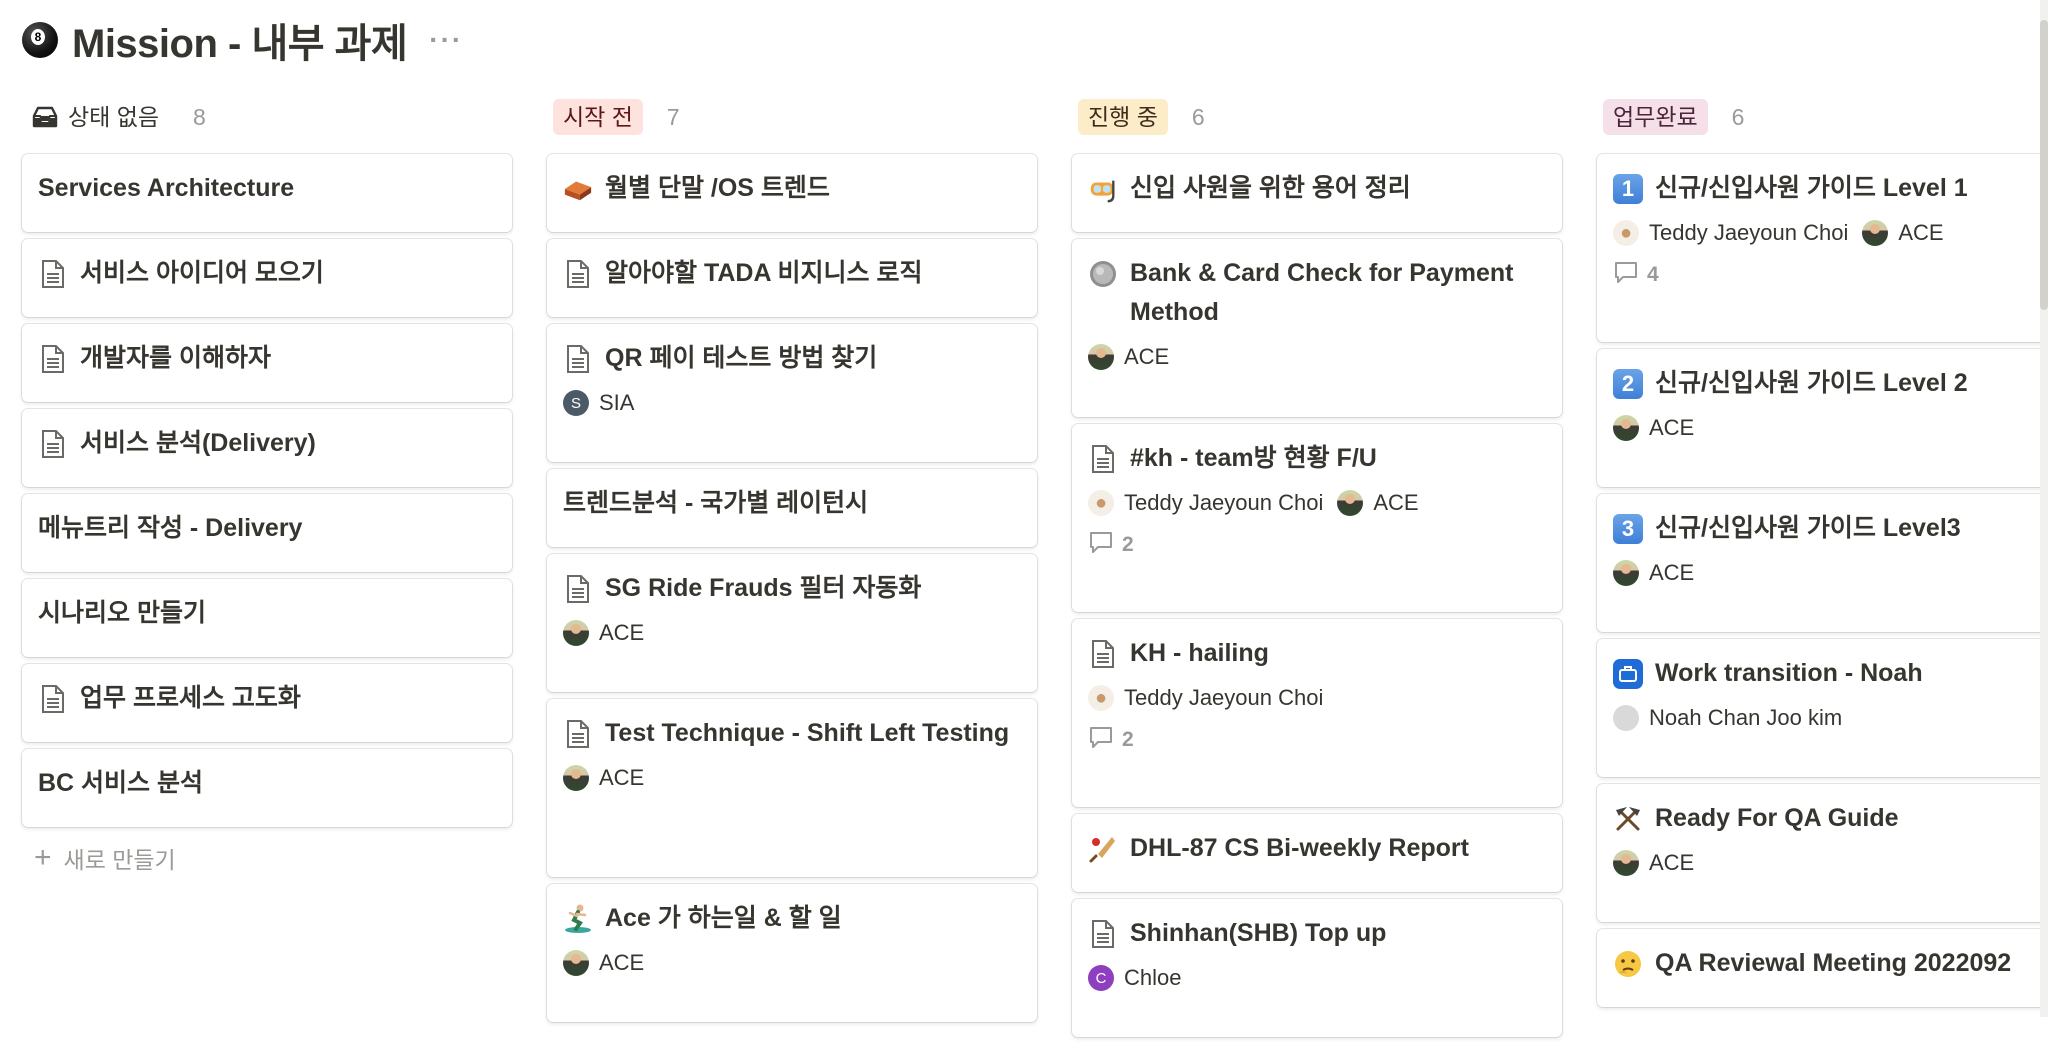 The image size is (2048, 1044). Describe the element at coordinates (1628, 188) in the screenshot. I see `keycap-1-icon: 1` at that location.